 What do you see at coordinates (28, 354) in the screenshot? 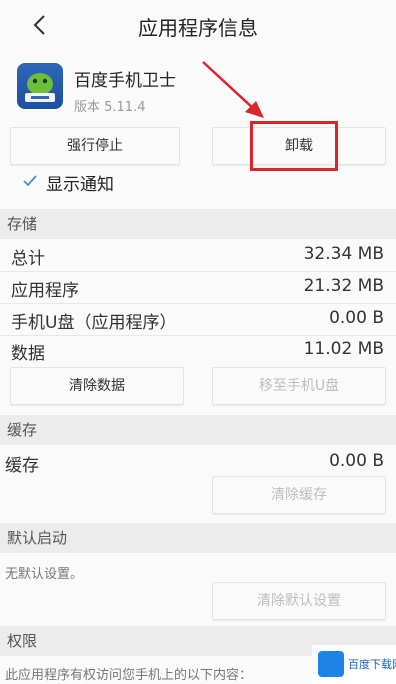
I see `row-label: 数据` at bounding box center [28, 354].